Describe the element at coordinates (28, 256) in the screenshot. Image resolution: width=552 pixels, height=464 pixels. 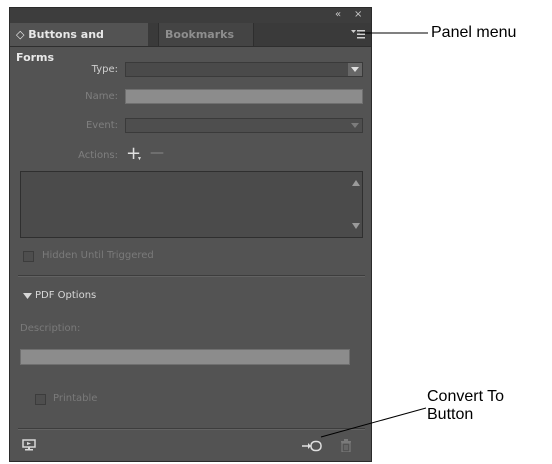
I see `hidden-until-triggered-checkbox` at that location.